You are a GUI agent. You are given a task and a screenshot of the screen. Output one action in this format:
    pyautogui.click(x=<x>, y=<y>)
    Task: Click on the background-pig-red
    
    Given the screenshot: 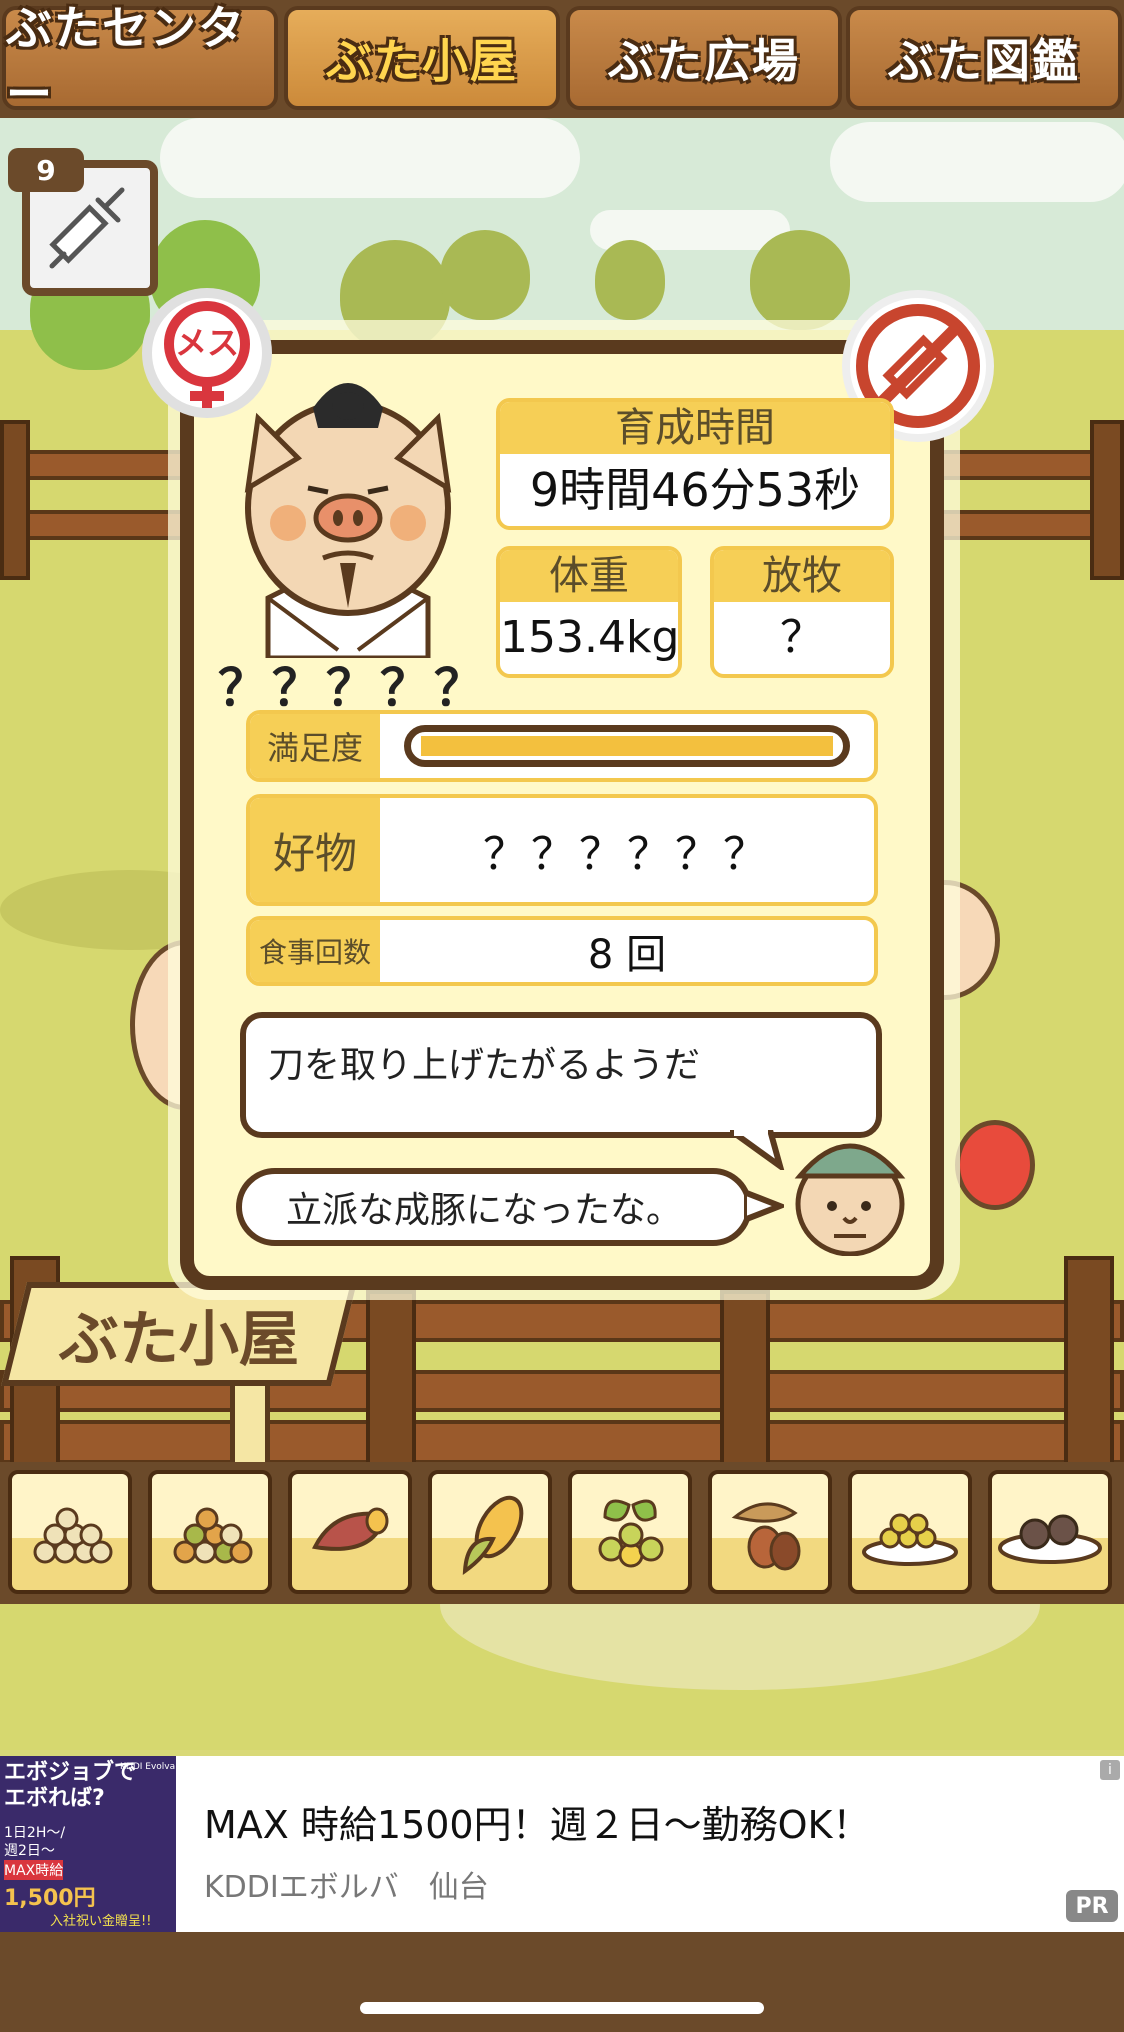 What is the action you would take?
    pyautogui.click(x=995, y=1165)
    